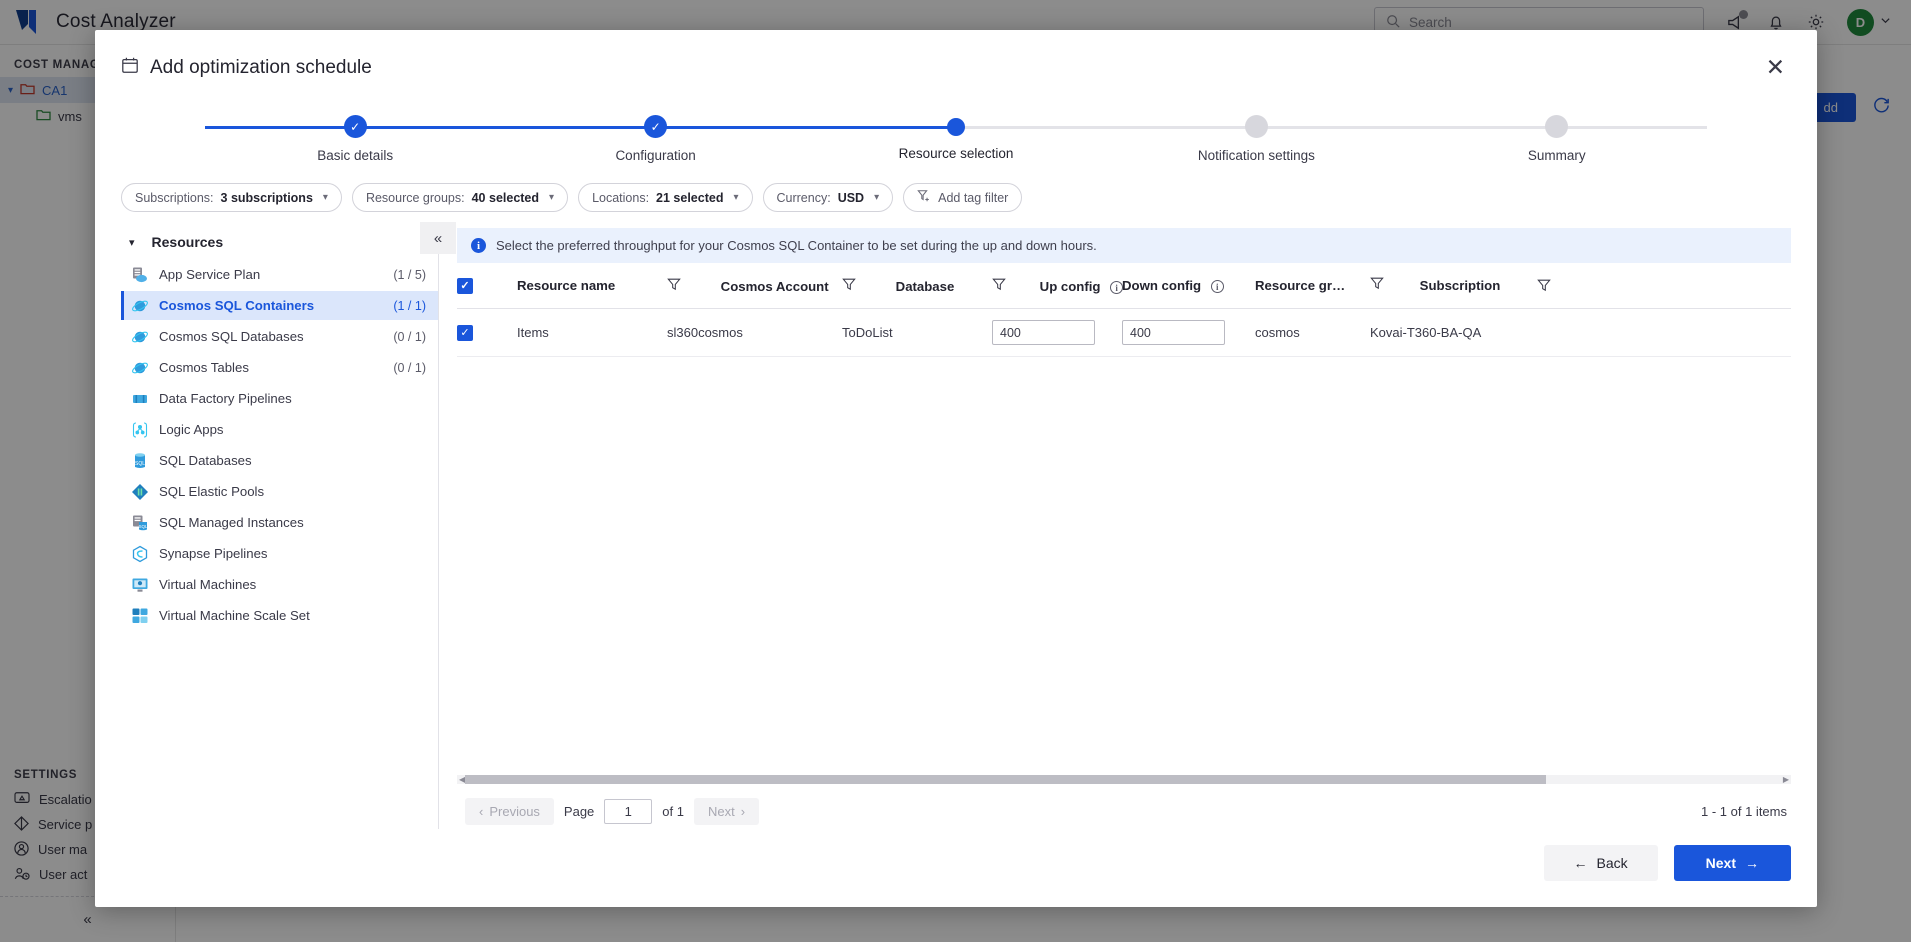 The height and width of the screenshot is (942, 1911). I want to click on resource-type-label: Cosmos SQL Containers, so click(237, 305).